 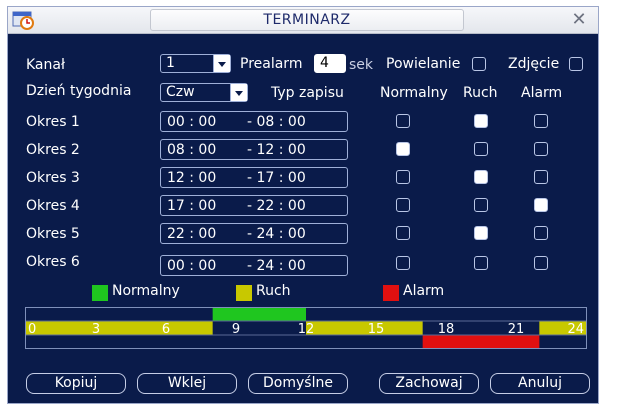 What do you see at coordinates (480, 93) in the screenshot?
I see `column-motion-header: Ruch` at bounding box center [480, 93].